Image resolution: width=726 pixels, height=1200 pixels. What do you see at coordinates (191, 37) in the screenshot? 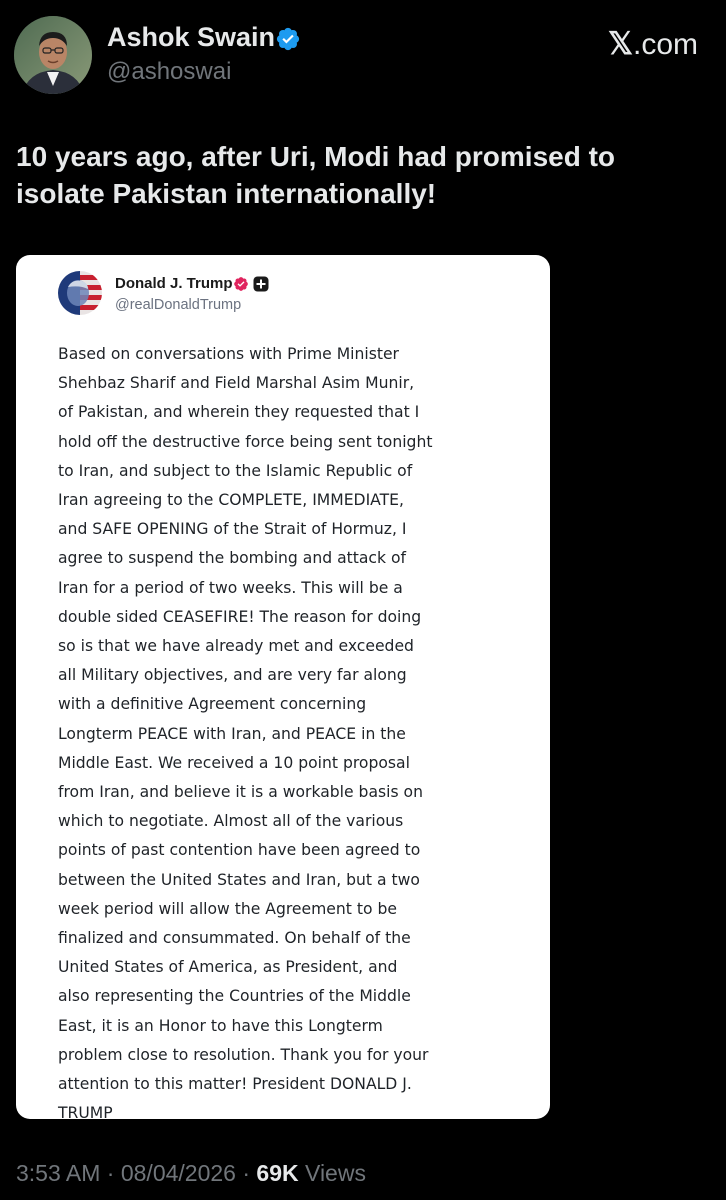
I see `author-display-name: Ashok Swain` at bounding box center [191, 37].